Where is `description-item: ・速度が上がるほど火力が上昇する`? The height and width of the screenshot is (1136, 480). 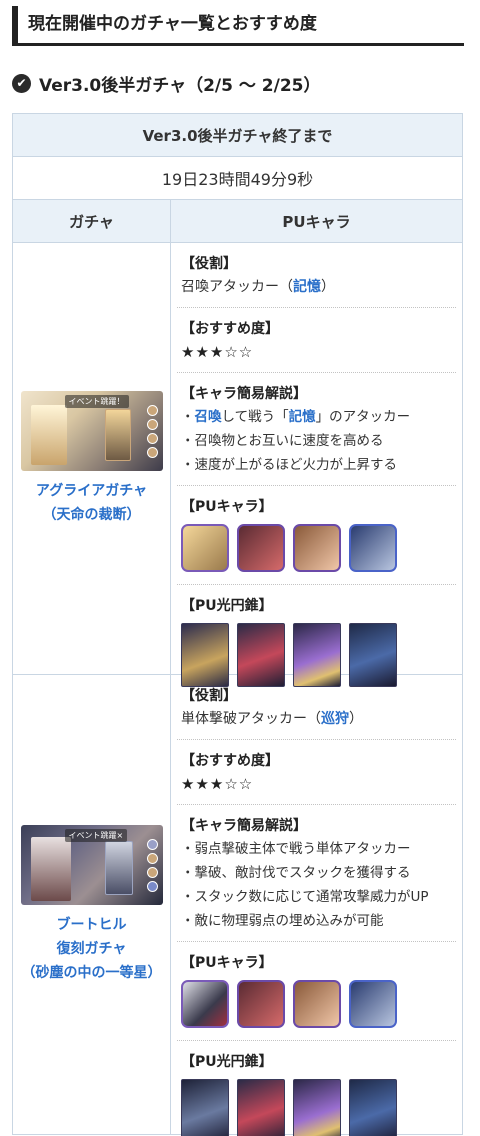 description-item: ・速度が上がるほど火力が上昇する is located at coordinates (289, 465).